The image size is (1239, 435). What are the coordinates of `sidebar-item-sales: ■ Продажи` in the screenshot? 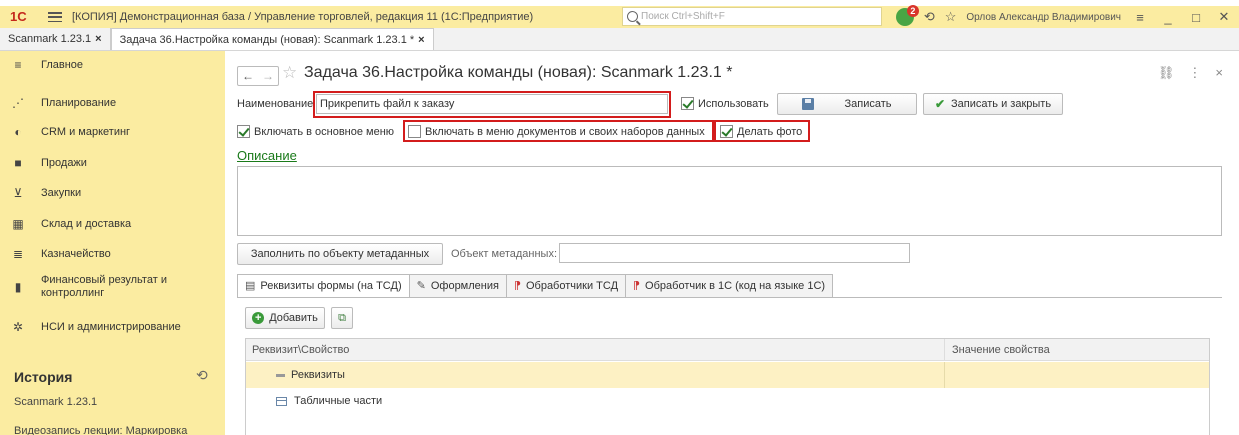 It's located at (112, 163).